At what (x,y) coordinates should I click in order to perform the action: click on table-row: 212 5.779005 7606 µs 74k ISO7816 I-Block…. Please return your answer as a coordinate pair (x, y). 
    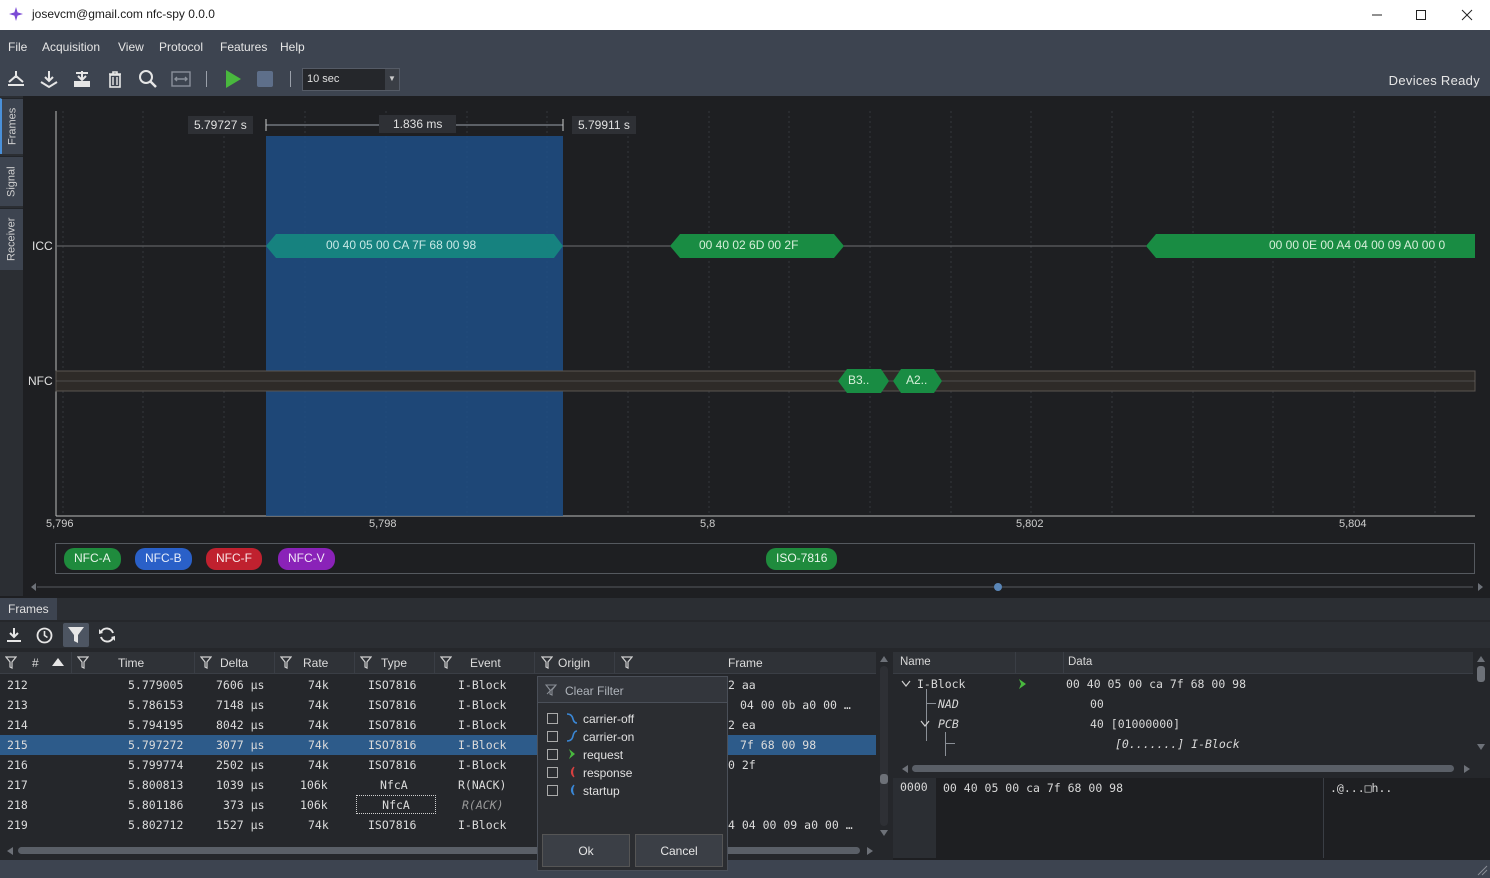
    Looking at the image, I should click on (438, 685).